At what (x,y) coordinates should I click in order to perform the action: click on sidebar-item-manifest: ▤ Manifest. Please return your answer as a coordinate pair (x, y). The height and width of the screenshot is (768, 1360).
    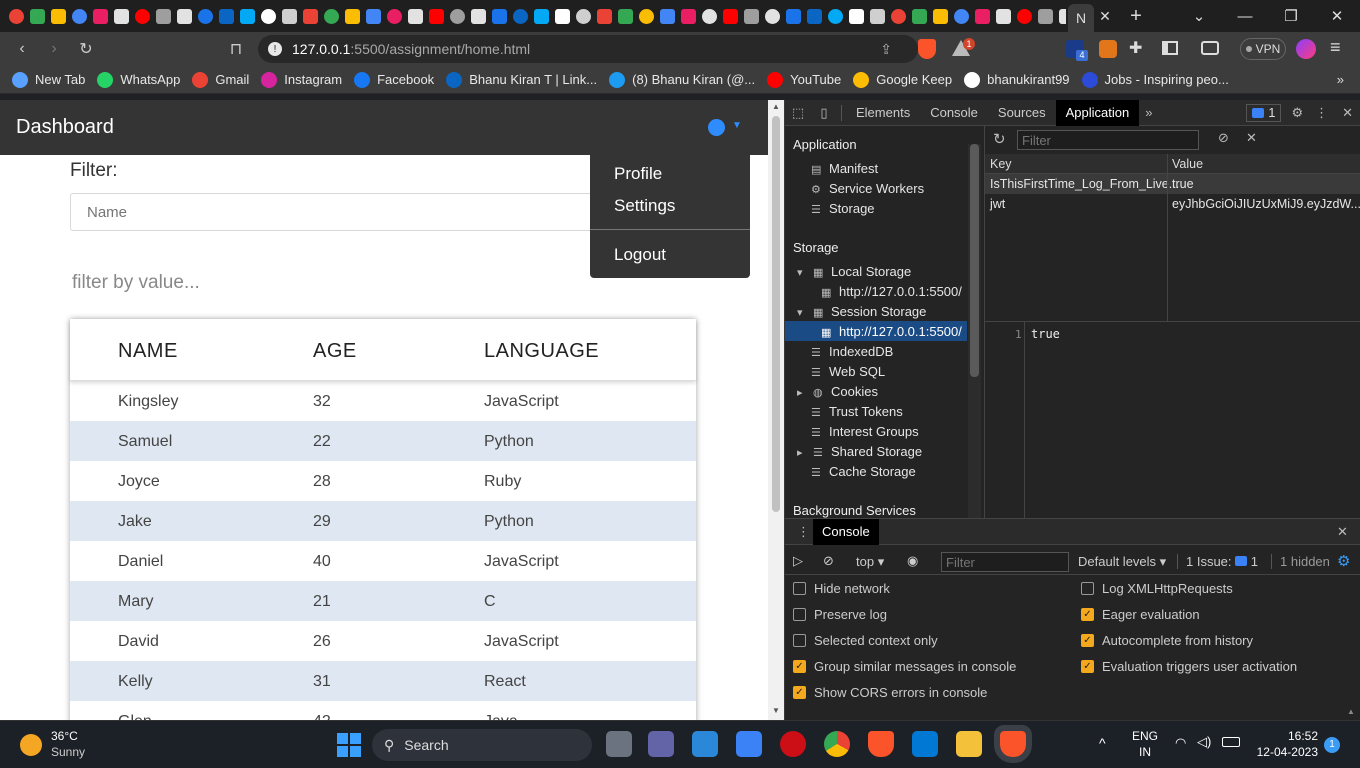
    Looking at the image, I should click on (844, 168).